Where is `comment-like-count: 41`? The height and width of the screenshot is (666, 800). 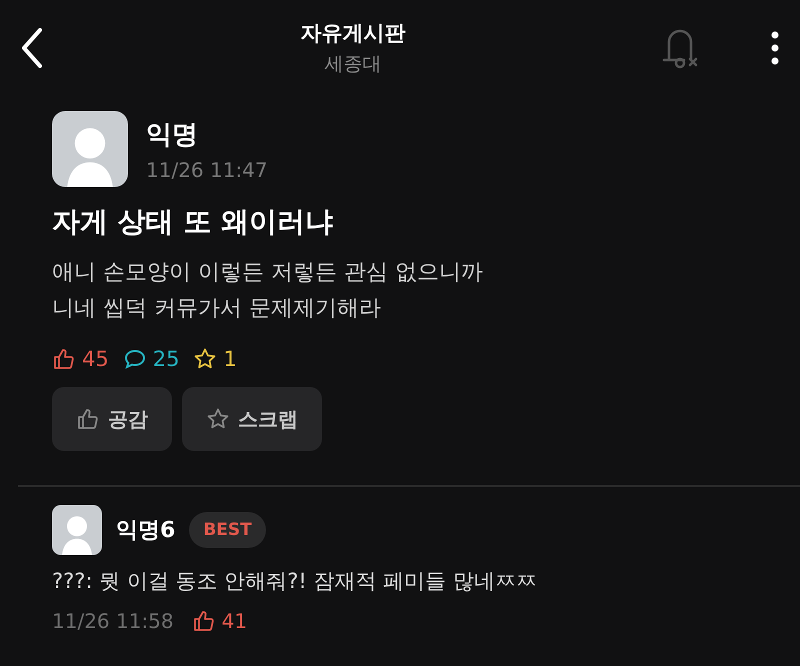 comment-like-count: 41 is located at coordinates (235, 621).